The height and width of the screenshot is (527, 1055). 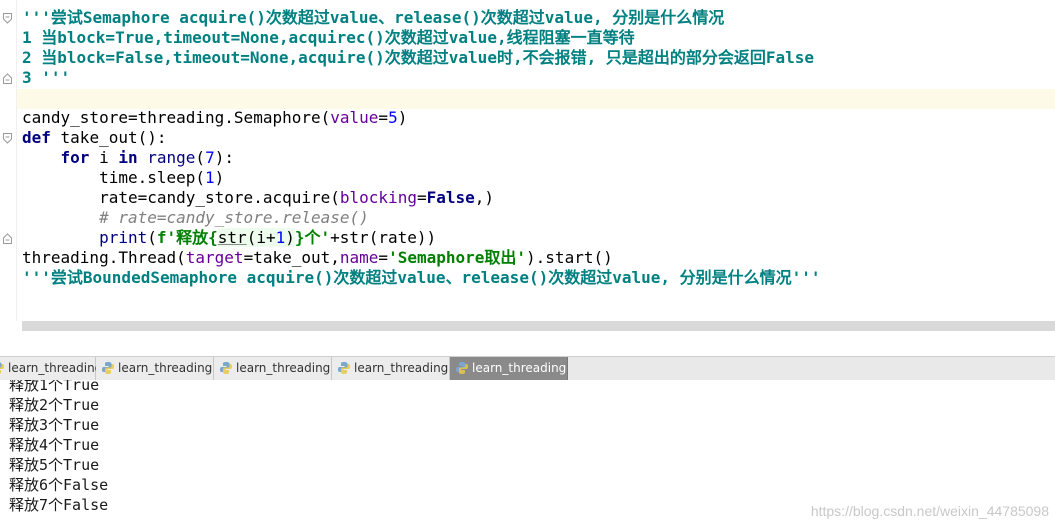 I want to click on code-token: rate=candy_store.acquire(, so click(x=219, y=197).